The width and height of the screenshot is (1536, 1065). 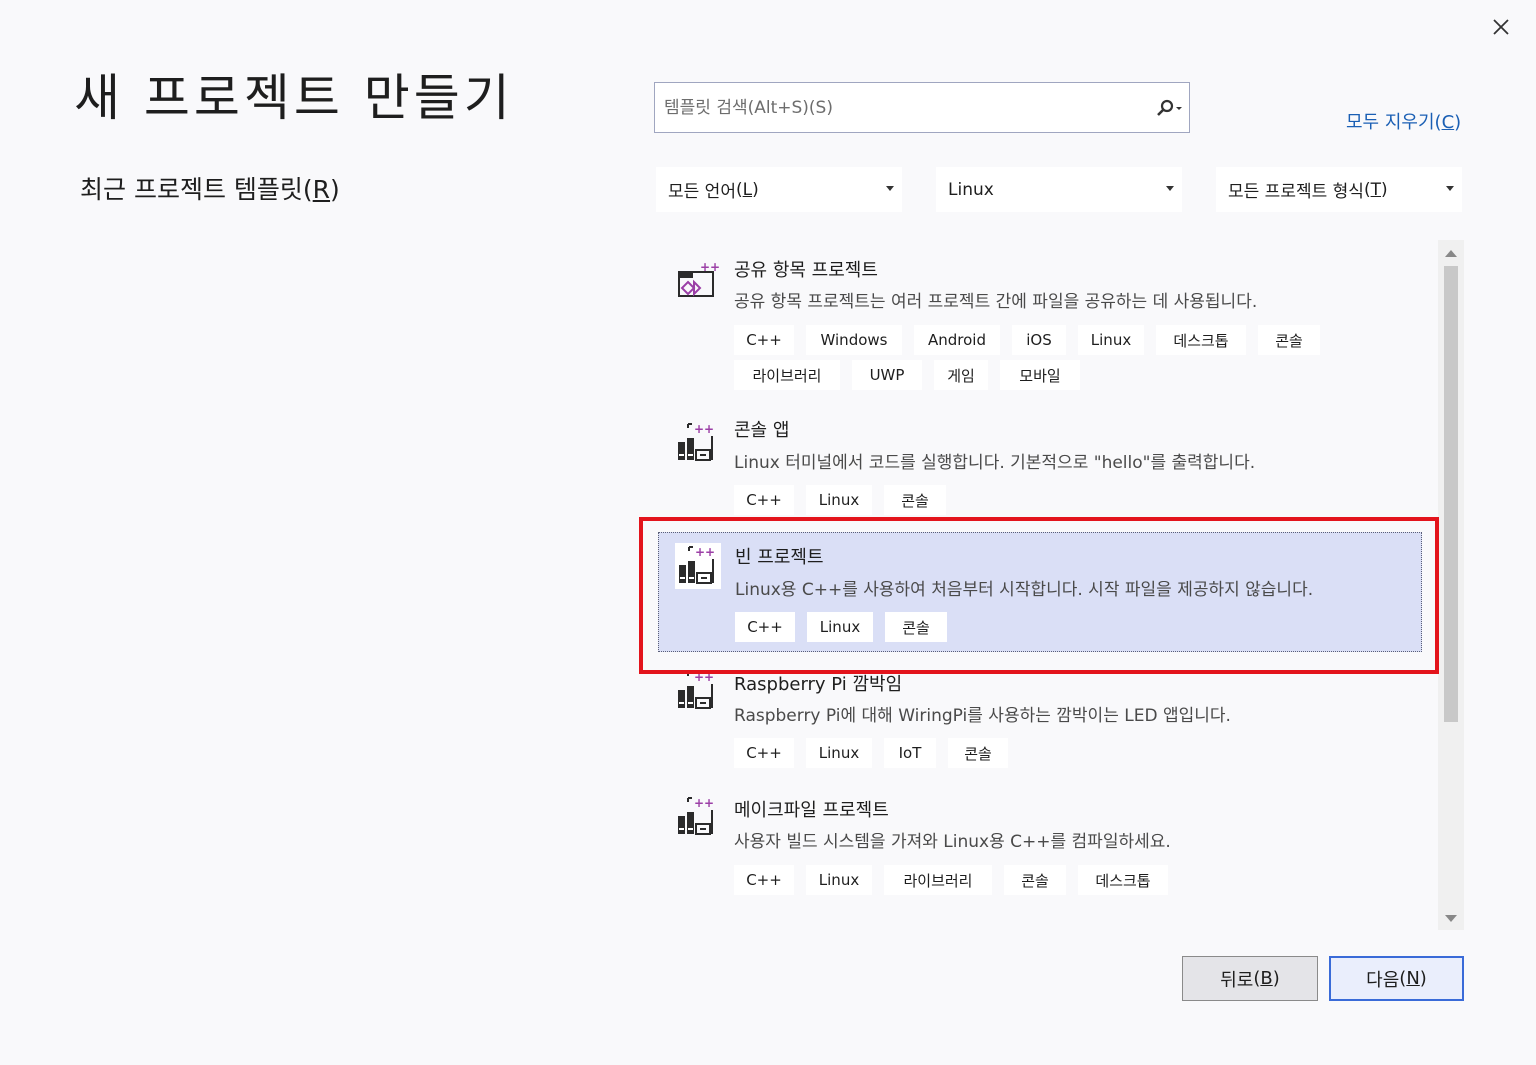 I want to click on scroll-thumb, so click(x=1451, y=494).